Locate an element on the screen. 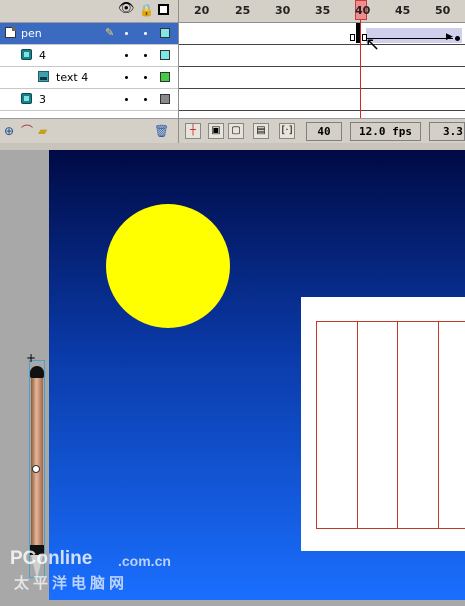 The width and height of the screenshot is (465, 606). lock-icon: 🔒 is located at coordinates (146, 10).